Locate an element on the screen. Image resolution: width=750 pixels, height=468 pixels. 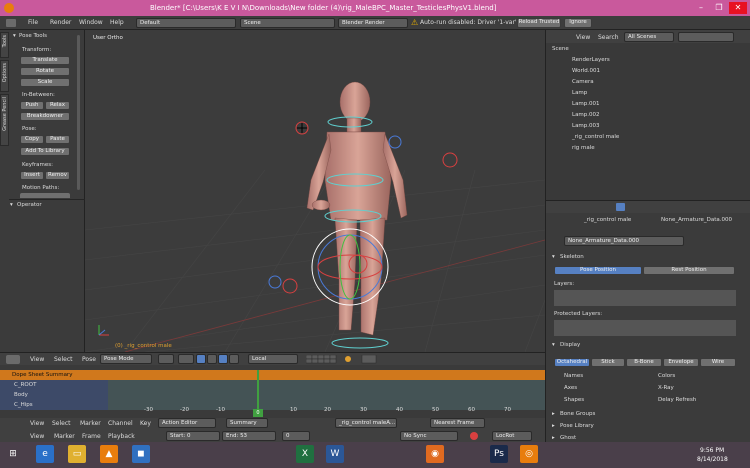
layer-buttons is located at coordinates (405, 359).